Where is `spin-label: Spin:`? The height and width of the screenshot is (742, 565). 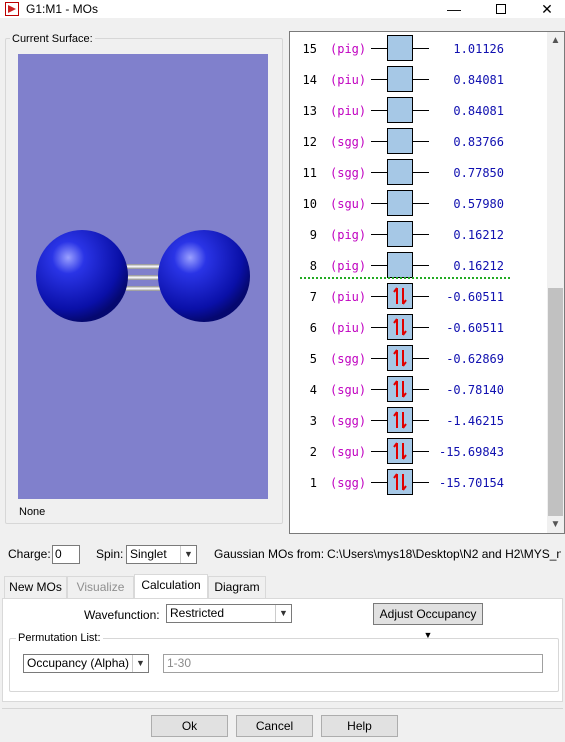
spin-label: Spin: is located at coordinates (110, 554).